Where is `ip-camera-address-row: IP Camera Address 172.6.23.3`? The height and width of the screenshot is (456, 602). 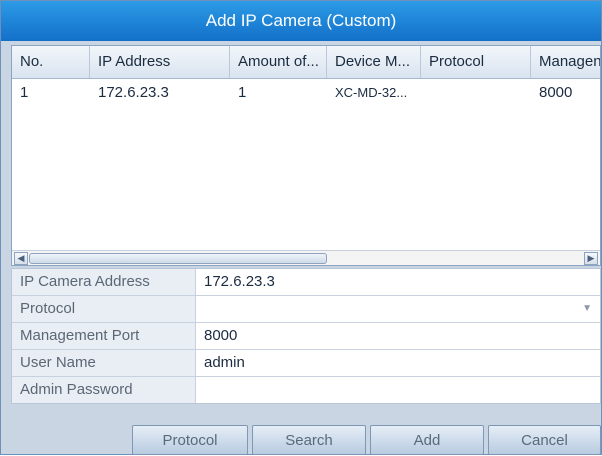 ip-camera-address-row: IP Camera Address 172.6.23.3 is located at coordinates (306, 282).